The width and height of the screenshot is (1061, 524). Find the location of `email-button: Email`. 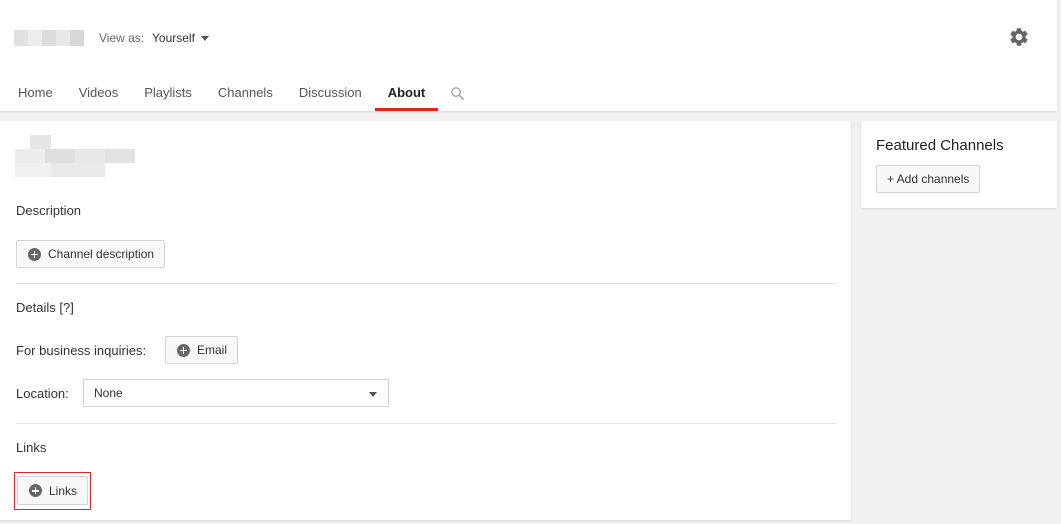

email-button: Email is located at coordinates (202, 350).